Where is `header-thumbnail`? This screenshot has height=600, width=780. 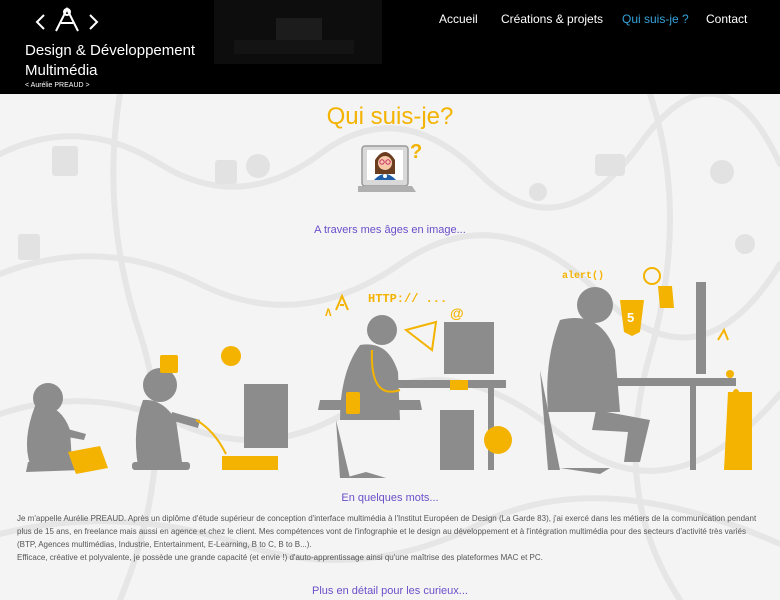
header-thumbnail is located at coordinates (298, 32).